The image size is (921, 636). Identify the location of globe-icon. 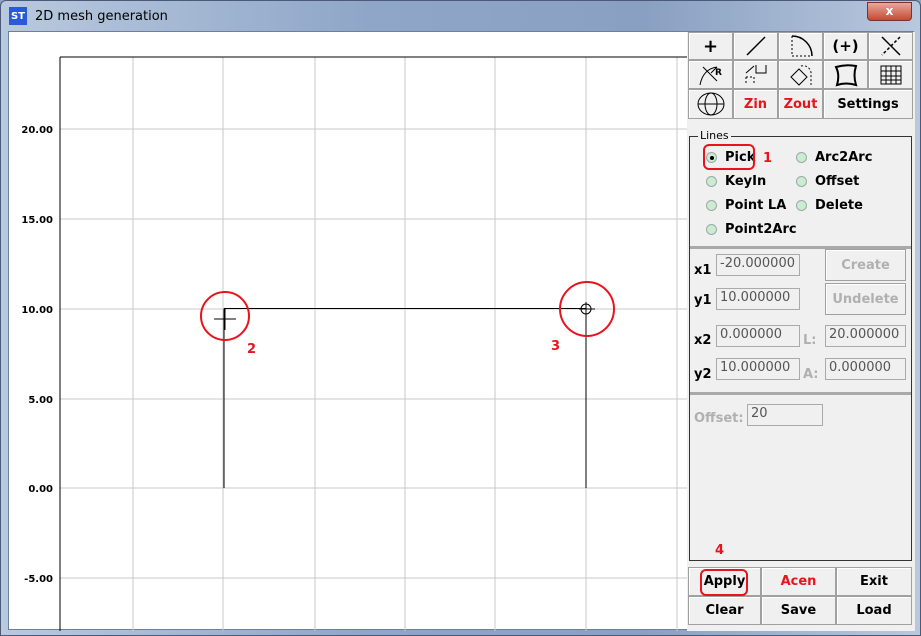
(710, 104).